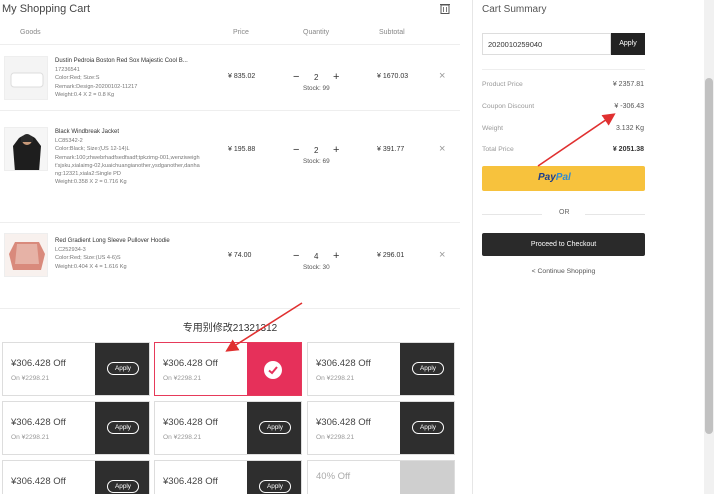 The height and width of the screenshot is (494, 714). Describe the element at coordinates (391, 149) in the screenshot. I see `row-subtotal: ¥ 391.77` at that location.